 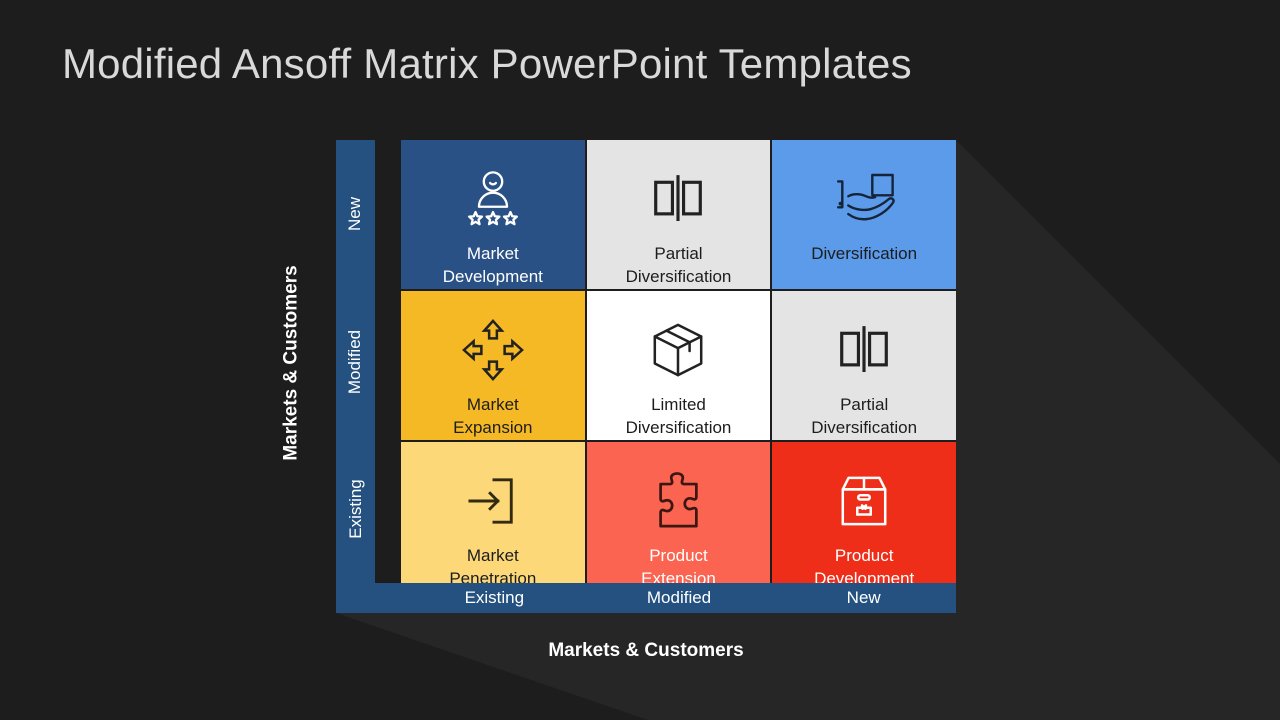 I want to click on matrix-cell-market-expansion: Market Expansion, so click(x=493, y=365).